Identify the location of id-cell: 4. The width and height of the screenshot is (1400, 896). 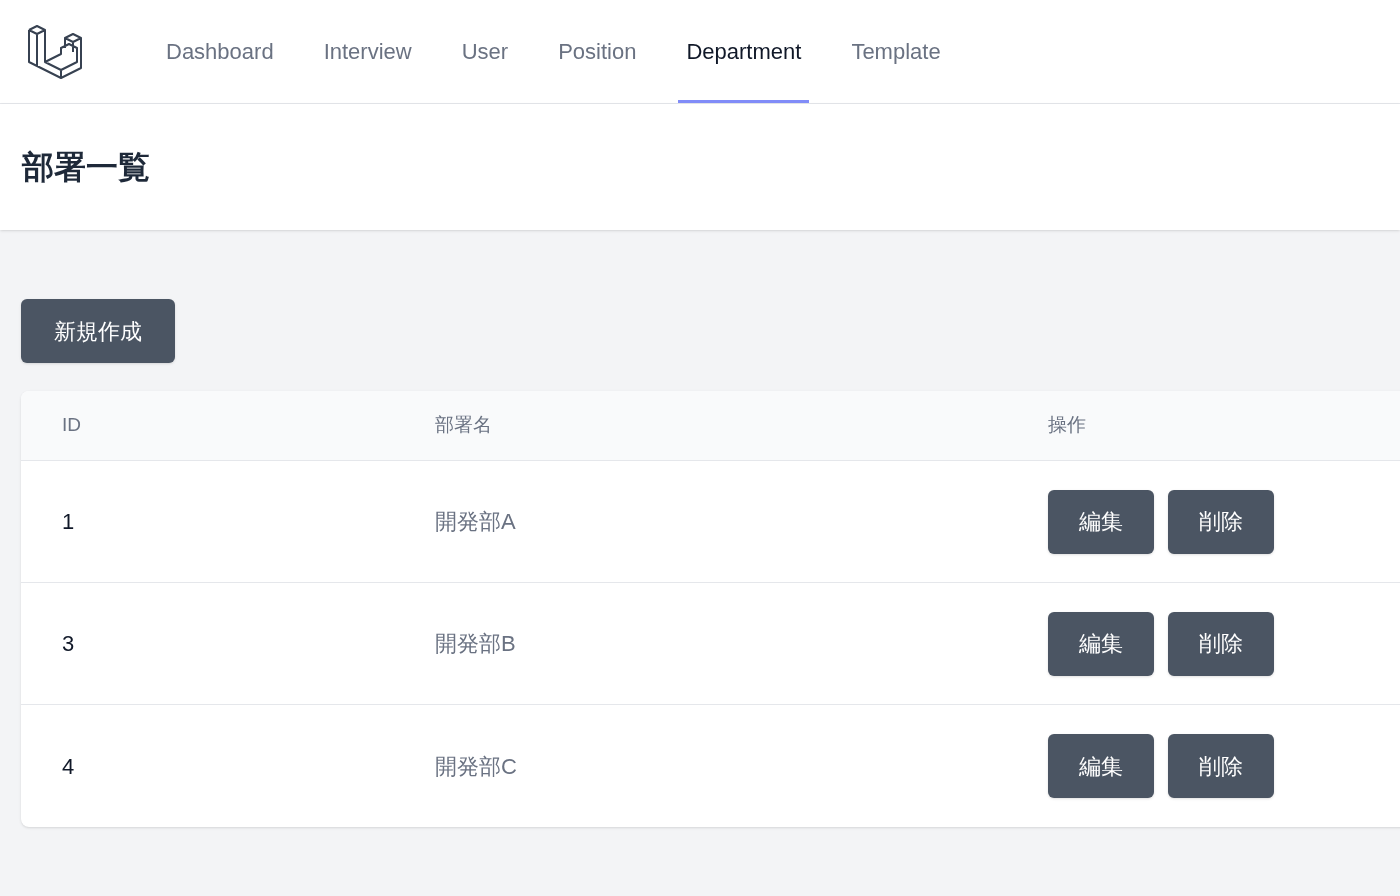
(68, 766).